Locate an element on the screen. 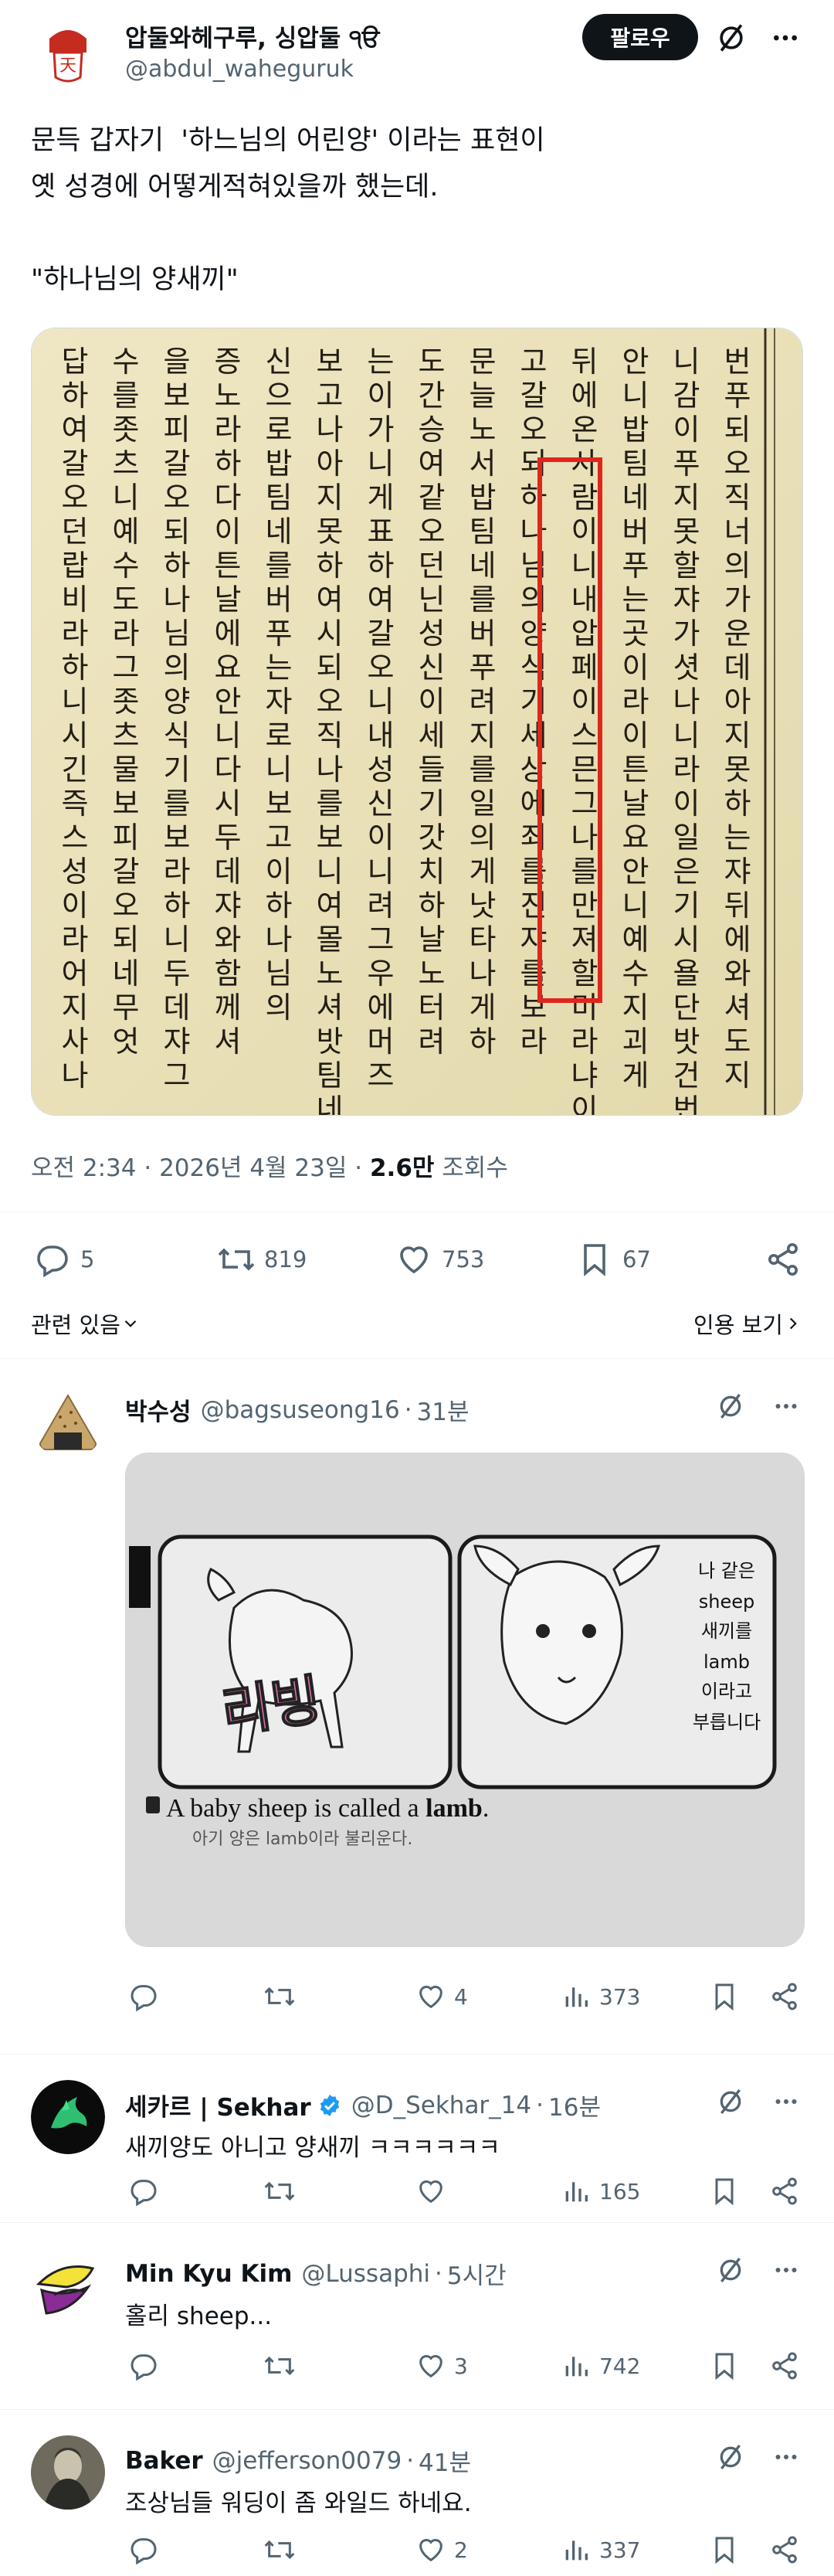 This screenshot has width=834, height=2576. views-count: 337 is located at coordinates (620, 2550).